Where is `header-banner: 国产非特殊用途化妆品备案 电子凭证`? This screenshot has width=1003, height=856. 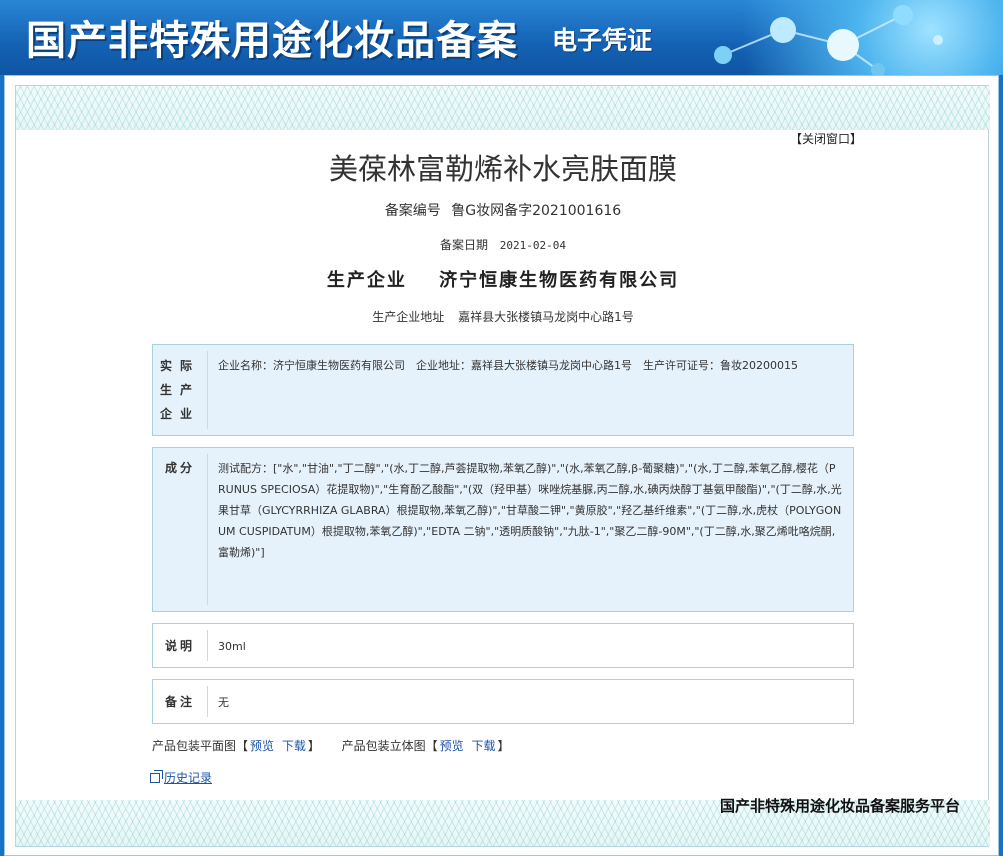 header-banner: 国产非特殊用途化妆品备案 电子凭证 is located at coordinates (501, 37).